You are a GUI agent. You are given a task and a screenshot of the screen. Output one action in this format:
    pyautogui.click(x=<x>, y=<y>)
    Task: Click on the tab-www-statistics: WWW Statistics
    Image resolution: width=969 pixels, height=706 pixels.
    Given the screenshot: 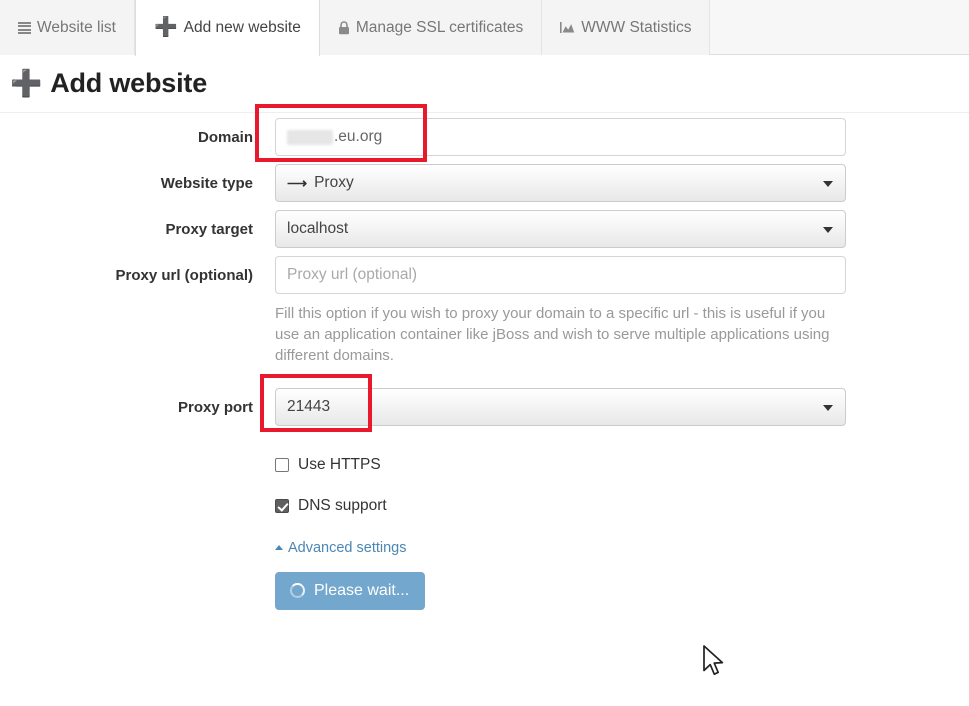 What is the action you would take?
    pyautogui.click(x=626, y=27)
    